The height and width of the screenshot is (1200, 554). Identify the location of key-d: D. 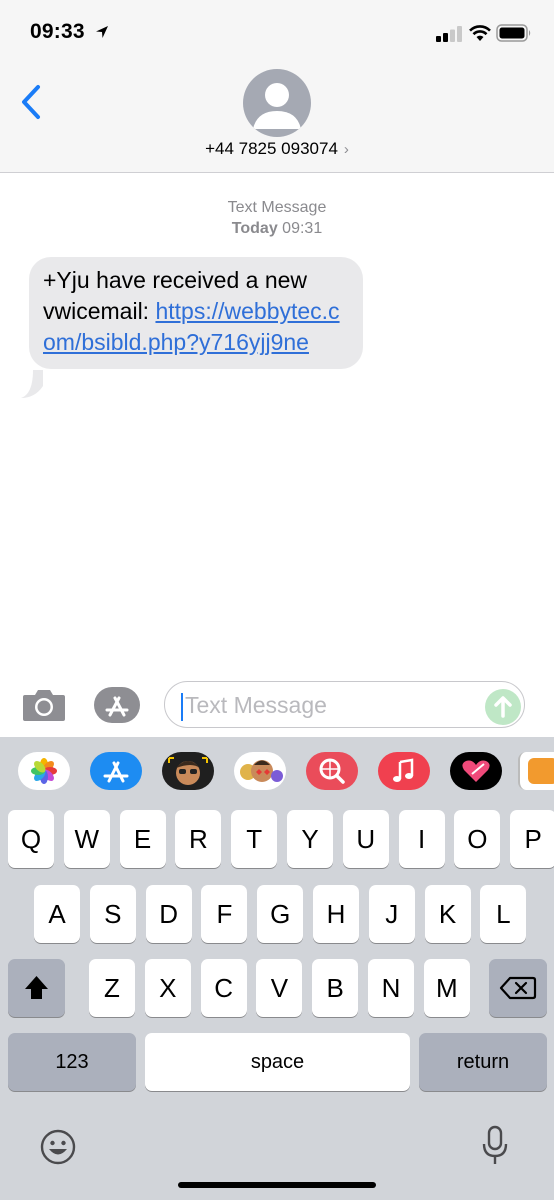
(168, 914).